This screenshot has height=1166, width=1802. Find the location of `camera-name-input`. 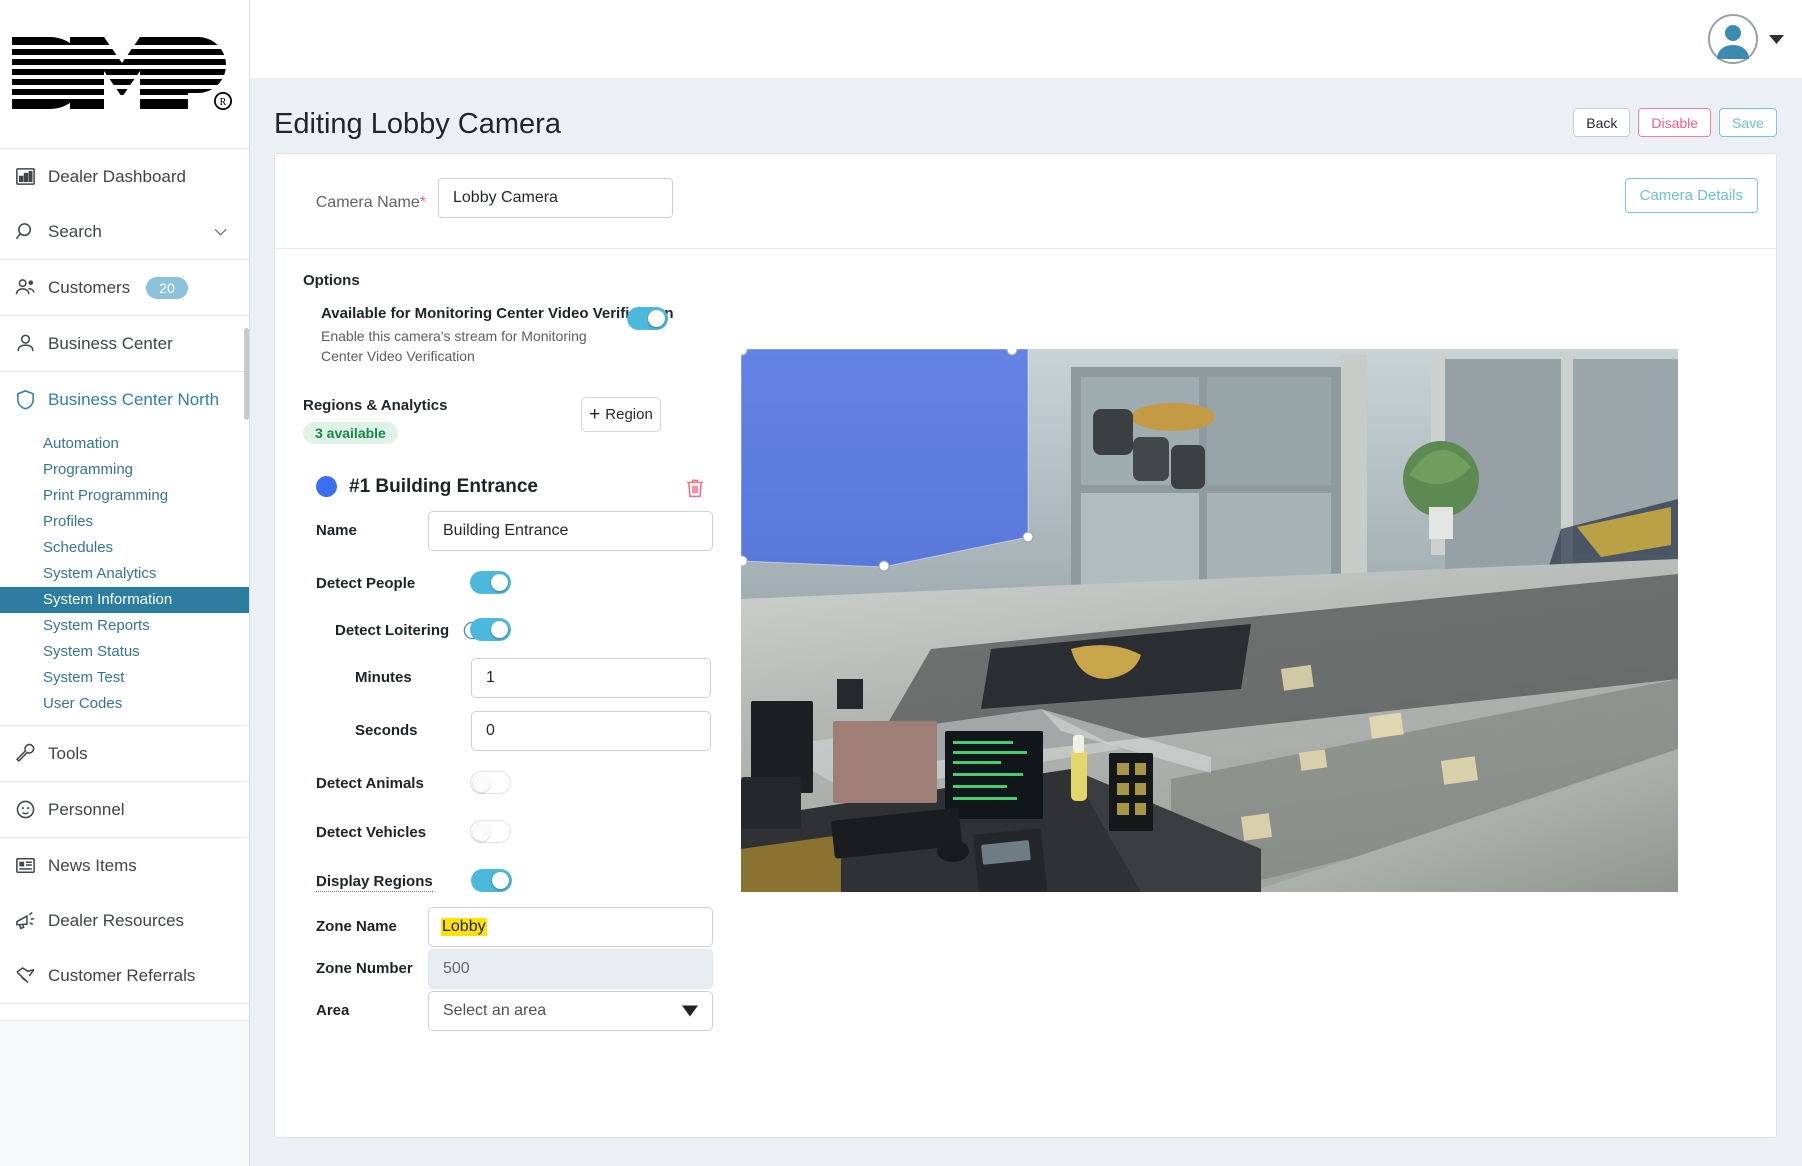

camera-name-input is located at coordinates (555, 198).